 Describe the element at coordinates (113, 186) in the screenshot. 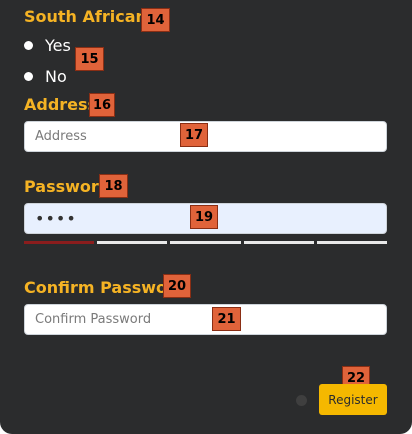

I see `badge-18: 18` at that location.